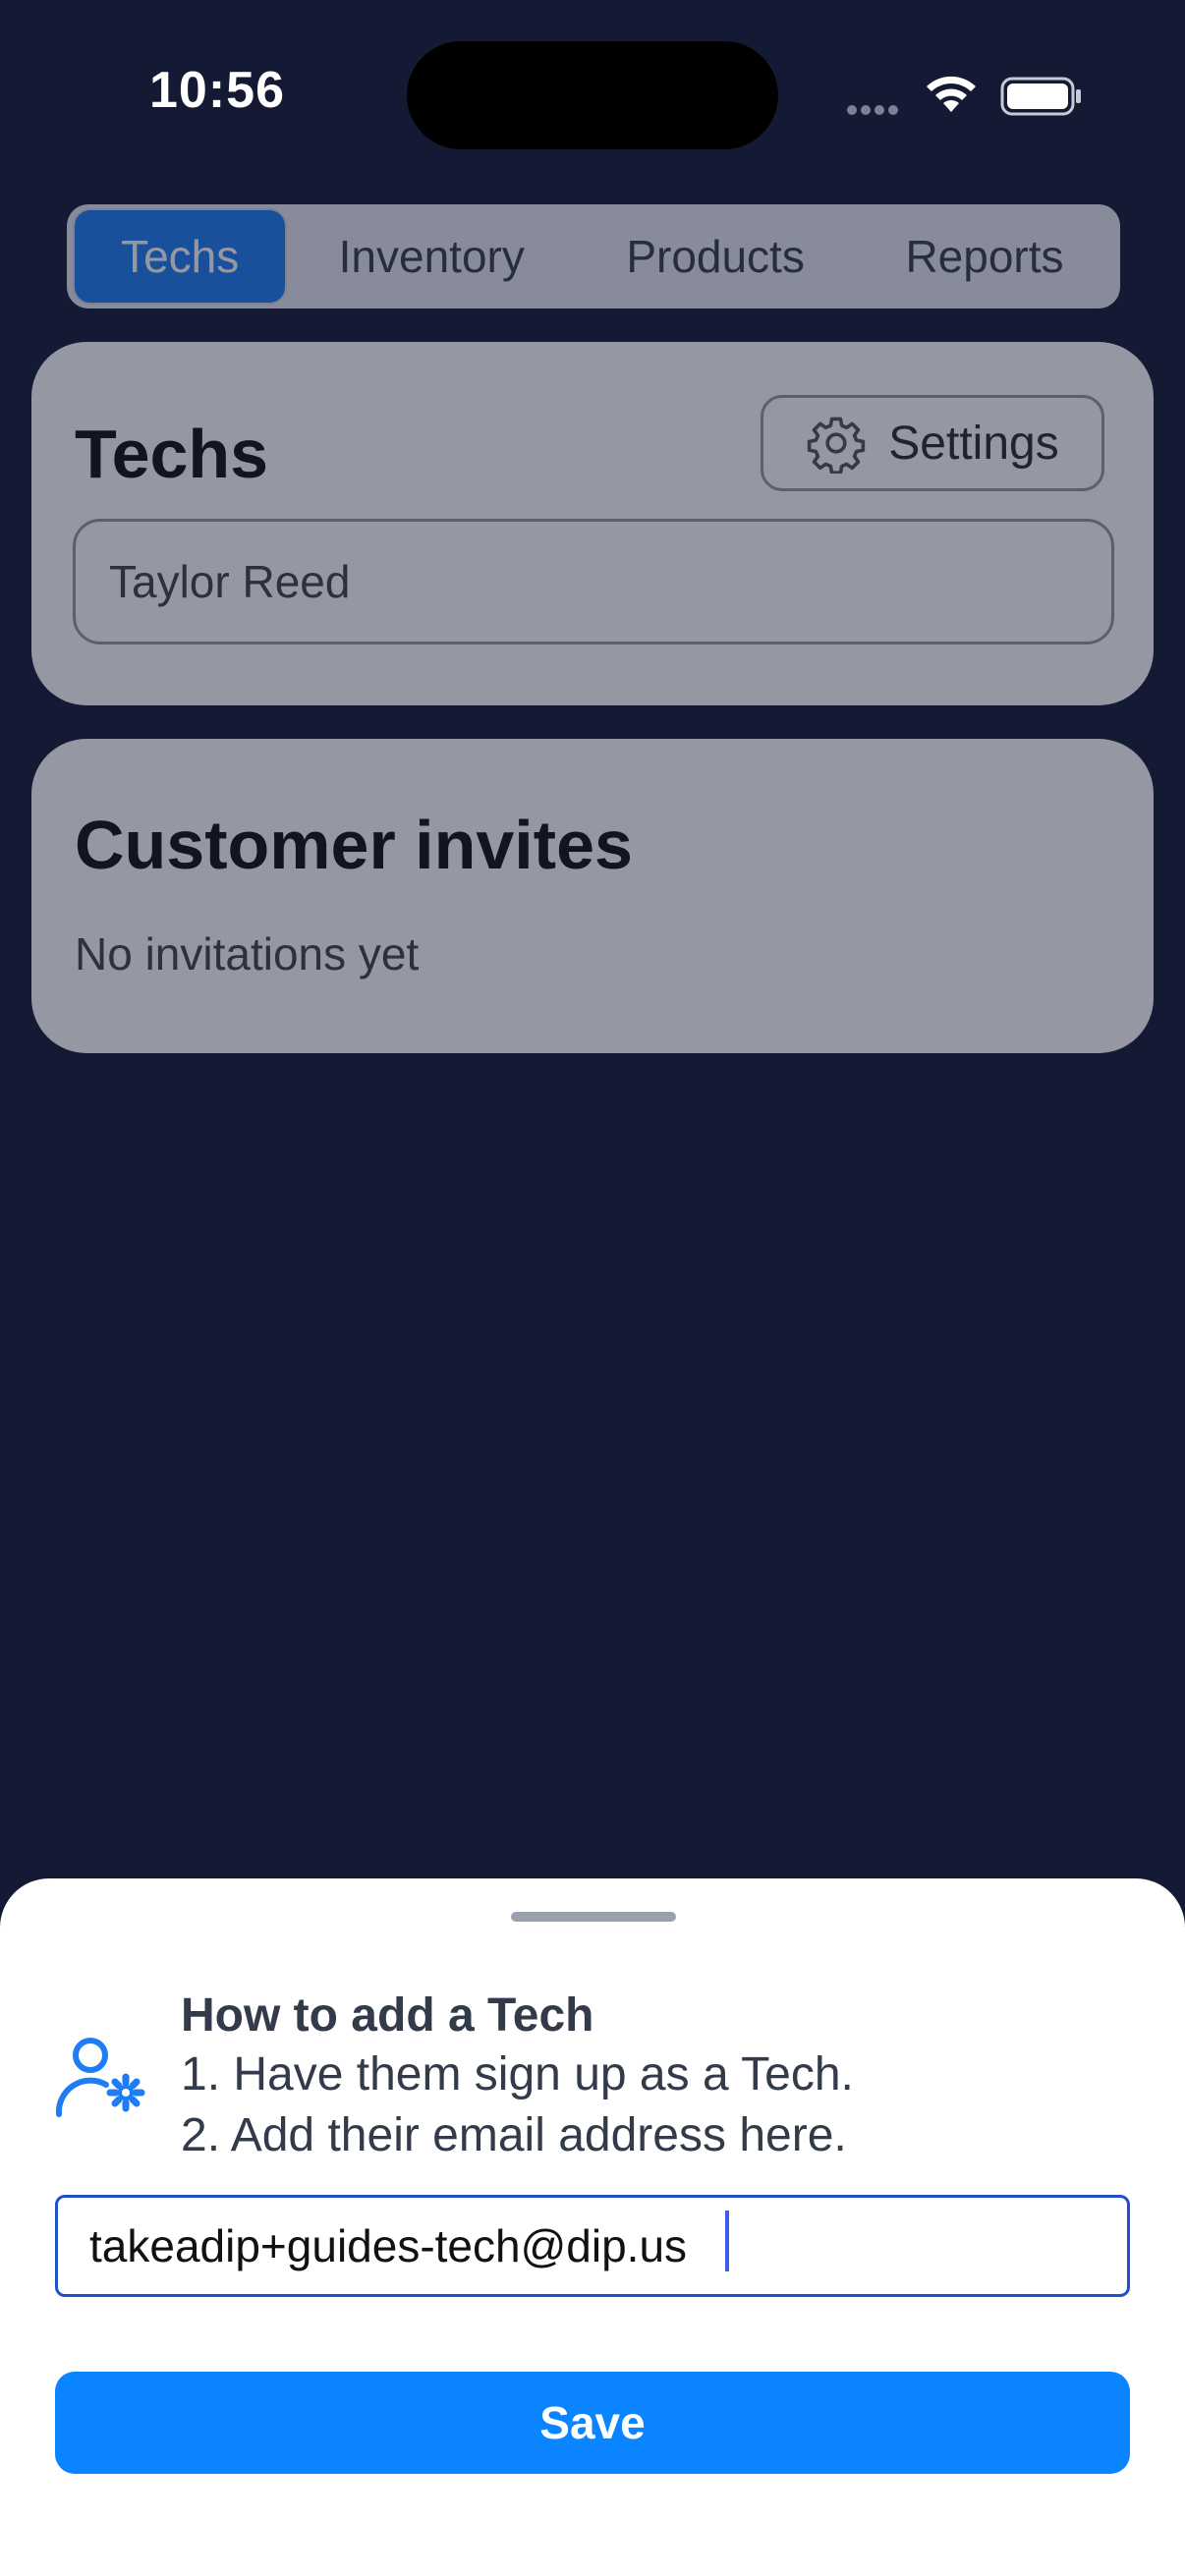 This screenshot has width=1185, height=2576. Describe the element at coordinates (172, 454) in the screenshot. I see `techs-title: Techs` at that location.